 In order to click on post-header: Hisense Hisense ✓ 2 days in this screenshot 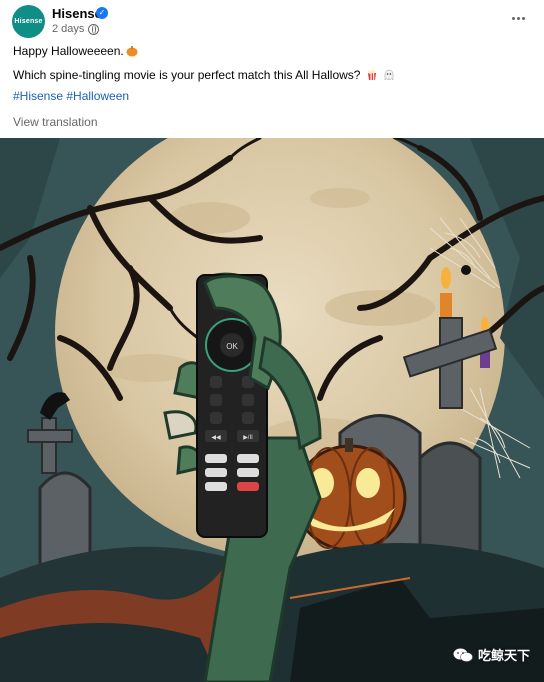, I will do `click(272, 22)`.